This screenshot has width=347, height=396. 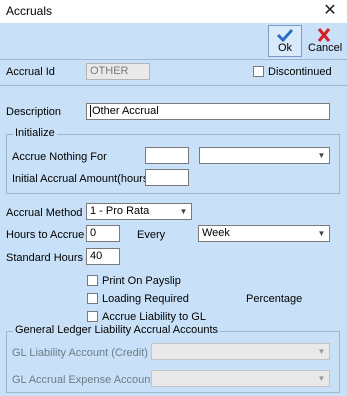 What do you see at coordinates (45, 235) in the screenshot?
I see `hours-to-accrue-label: Hours to Accrue` at bounding box center [45, 235].